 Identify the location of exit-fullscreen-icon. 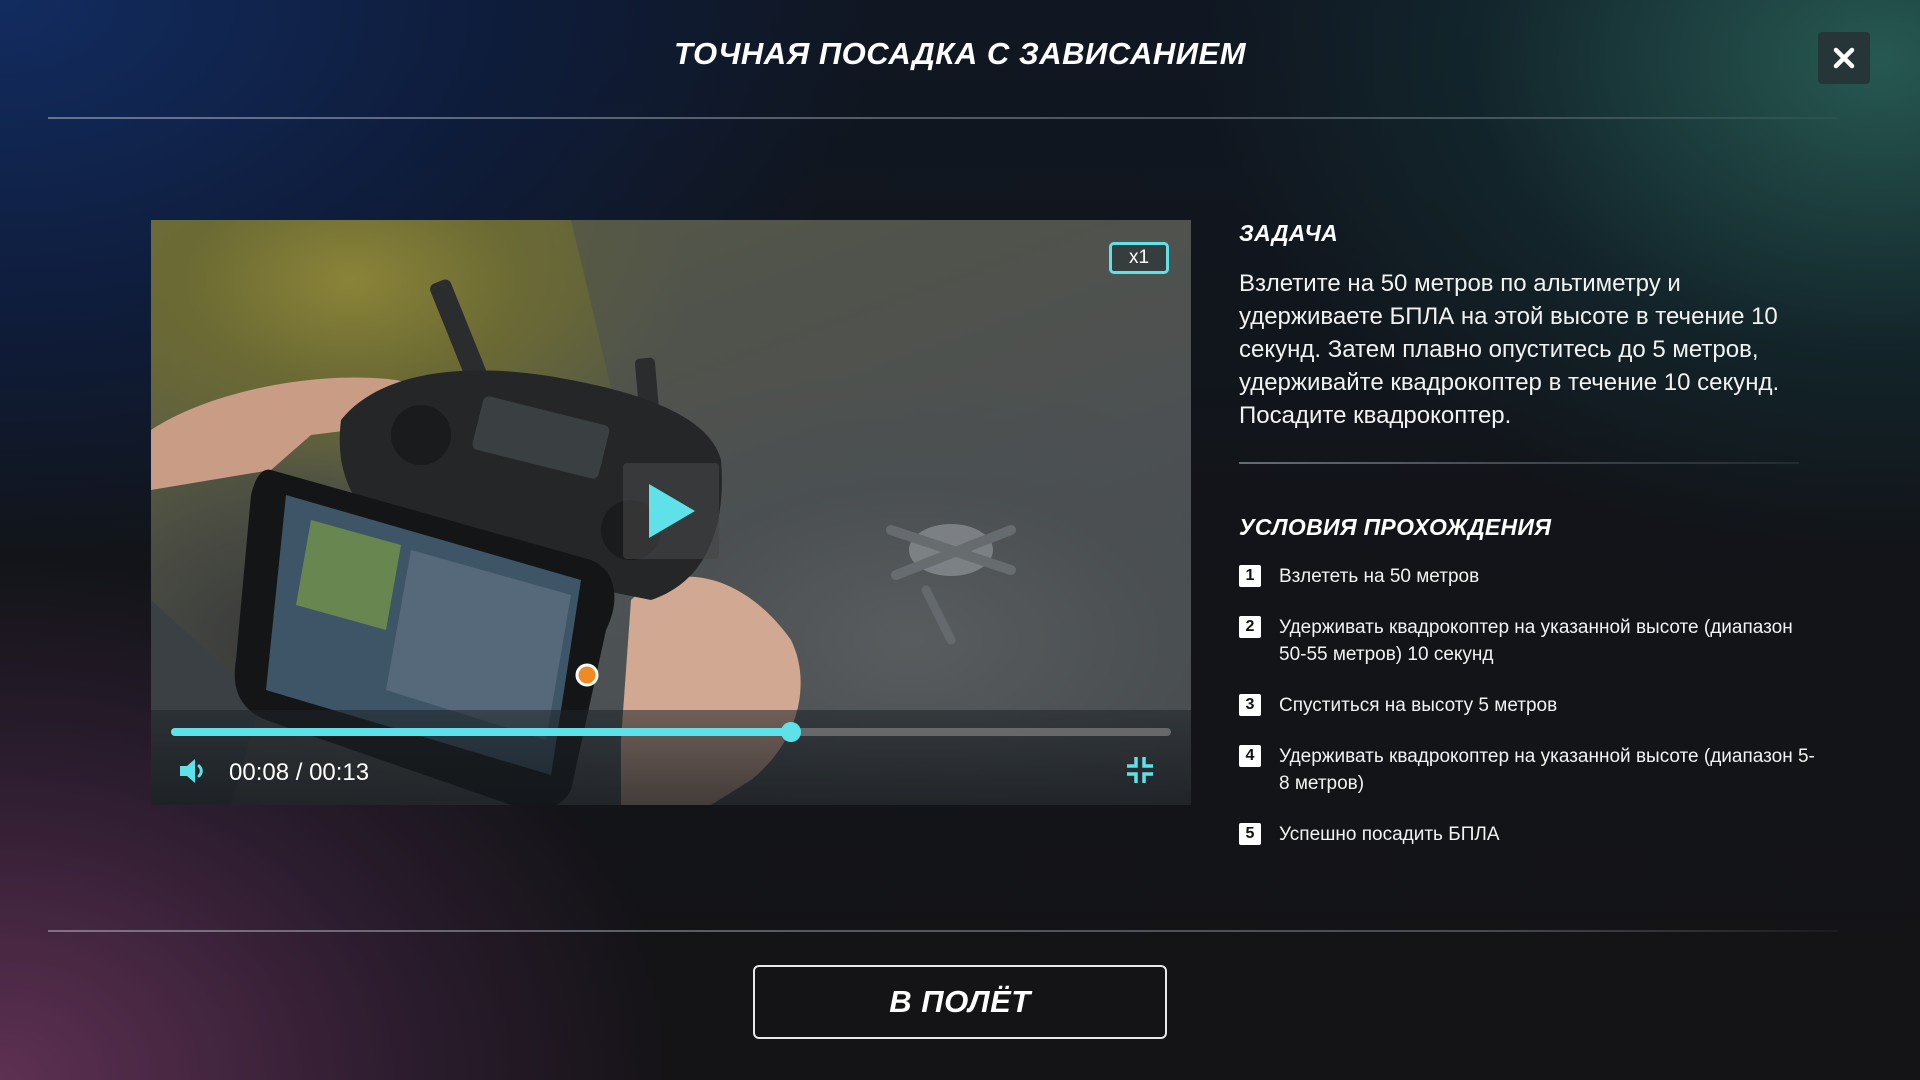
(1140, 770).